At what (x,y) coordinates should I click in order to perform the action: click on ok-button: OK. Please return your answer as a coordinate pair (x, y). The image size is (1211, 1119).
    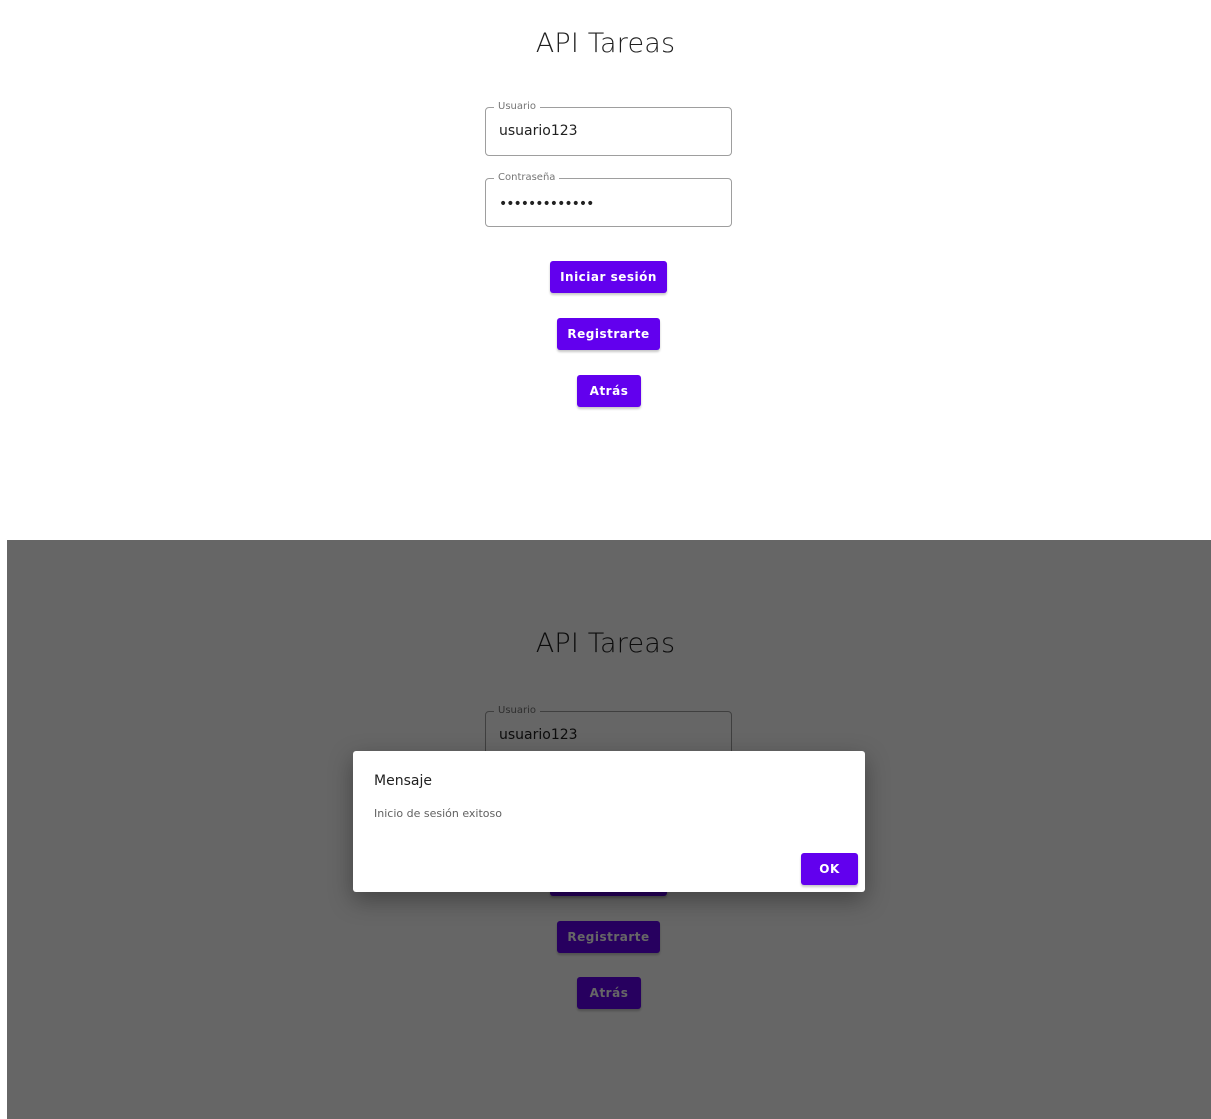
    Looking at the image, I should click on (829, 869).